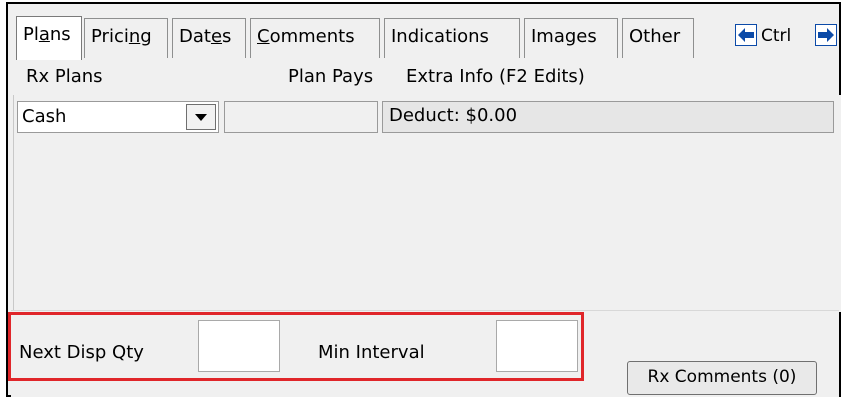 This screenshot has width=847, height=403. I want to click on ctrl-label: Ctrl, so click(776, 36).